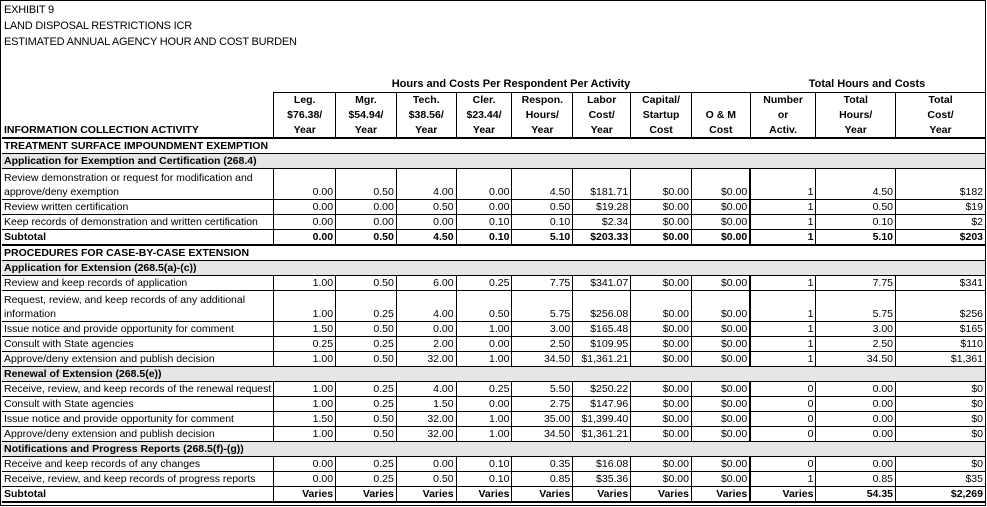 Image resolution: width=987 pixels, height=507 pixels. Describe the element at coordinates (542, 329) in the screenshot. I see `value-cell: 3.00` at that location.